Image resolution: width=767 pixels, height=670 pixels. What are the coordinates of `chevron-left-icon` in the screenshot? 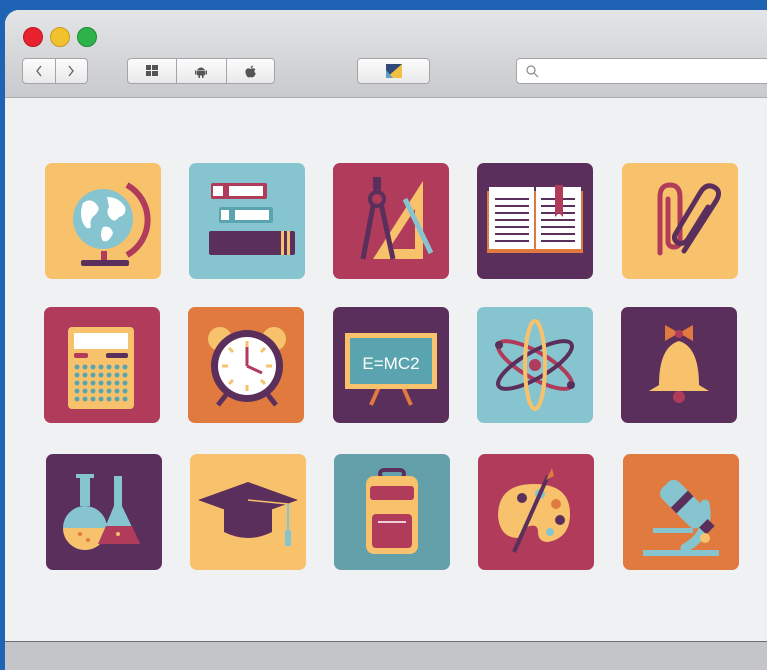 It's located at (38, 71).